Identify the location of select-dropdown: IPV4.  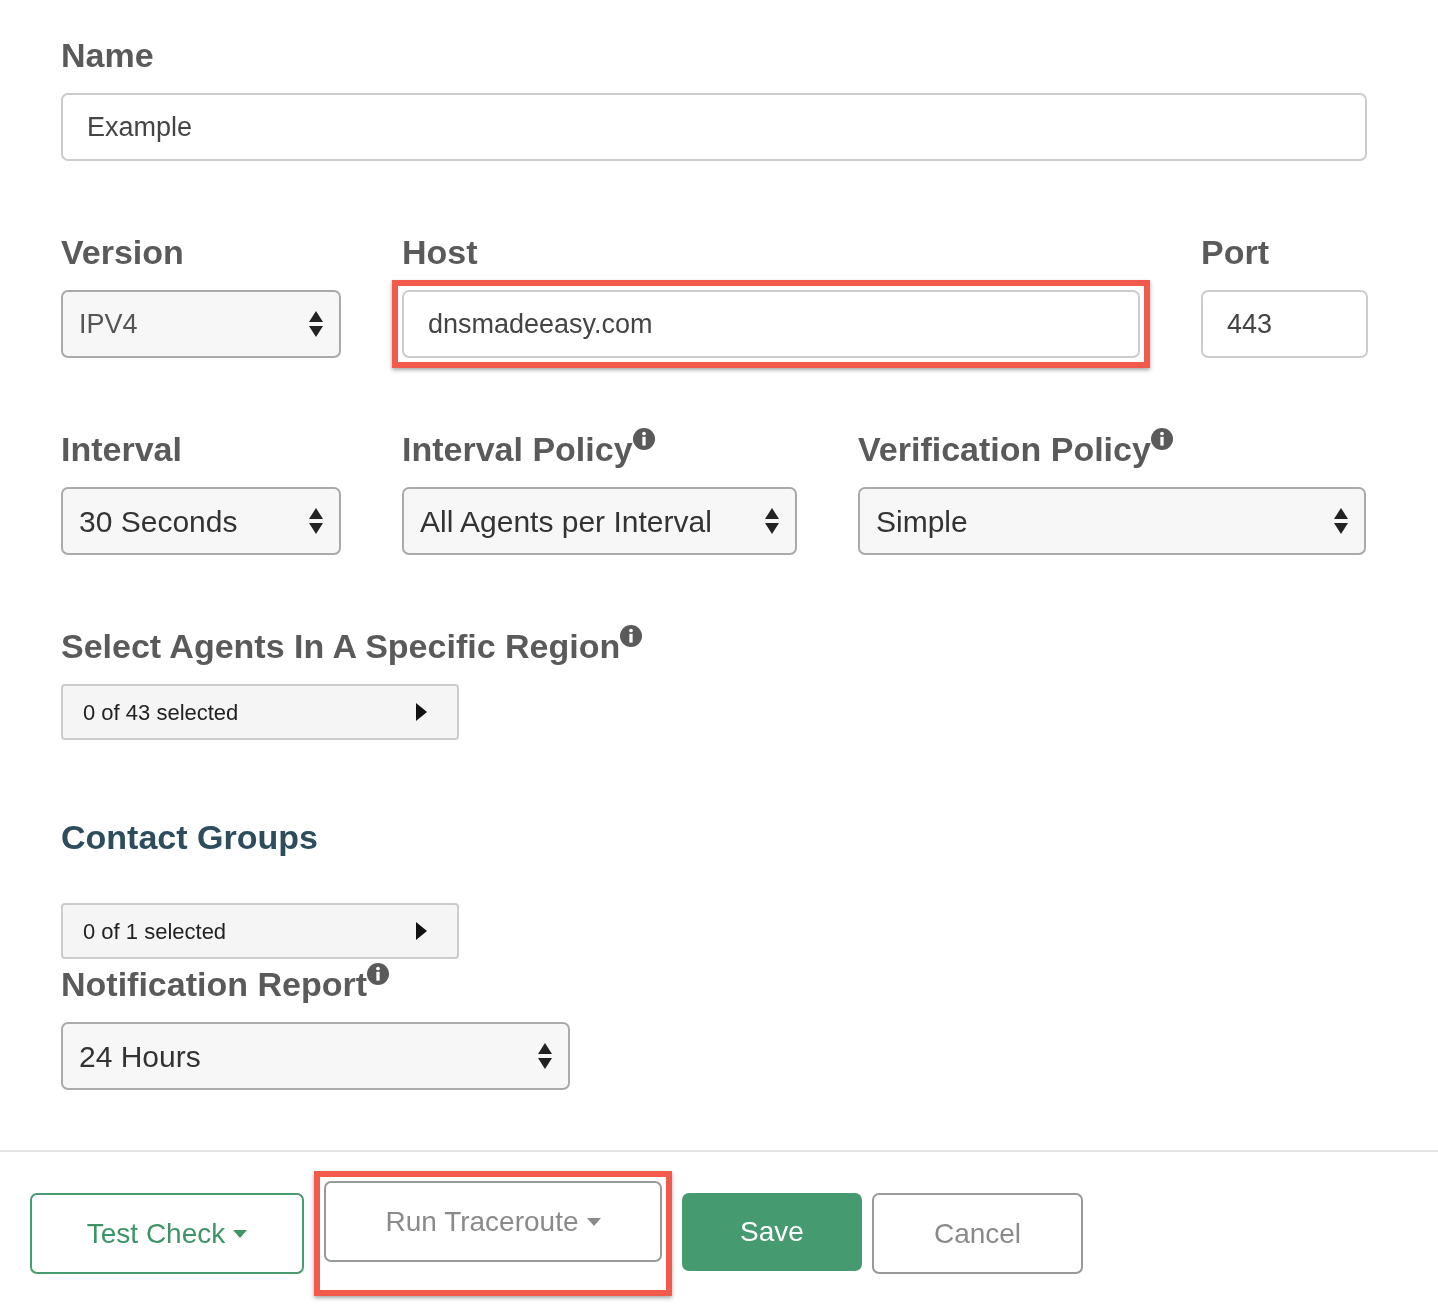
(201, 324).